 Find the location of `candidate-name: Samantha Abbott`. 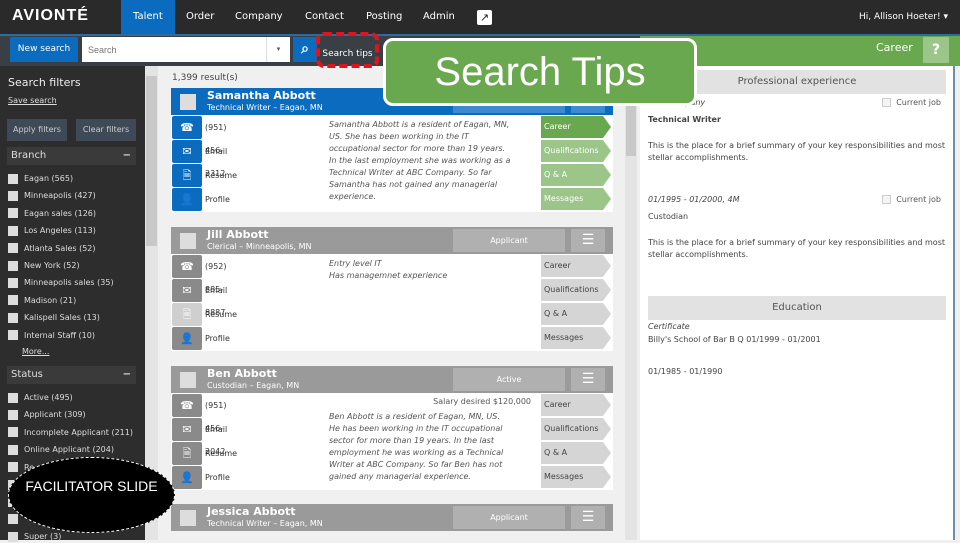

candidate-name: Samantha Abbott is located at coordinates (261, 95).